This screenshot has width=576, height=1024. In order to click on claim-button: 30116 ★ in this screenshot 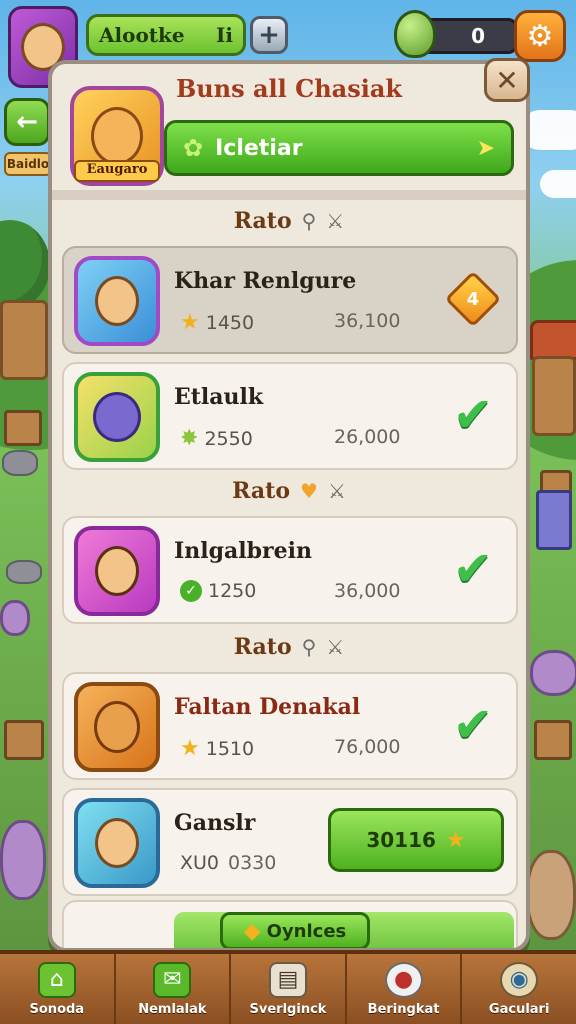, I will do `click(416, 840)`.